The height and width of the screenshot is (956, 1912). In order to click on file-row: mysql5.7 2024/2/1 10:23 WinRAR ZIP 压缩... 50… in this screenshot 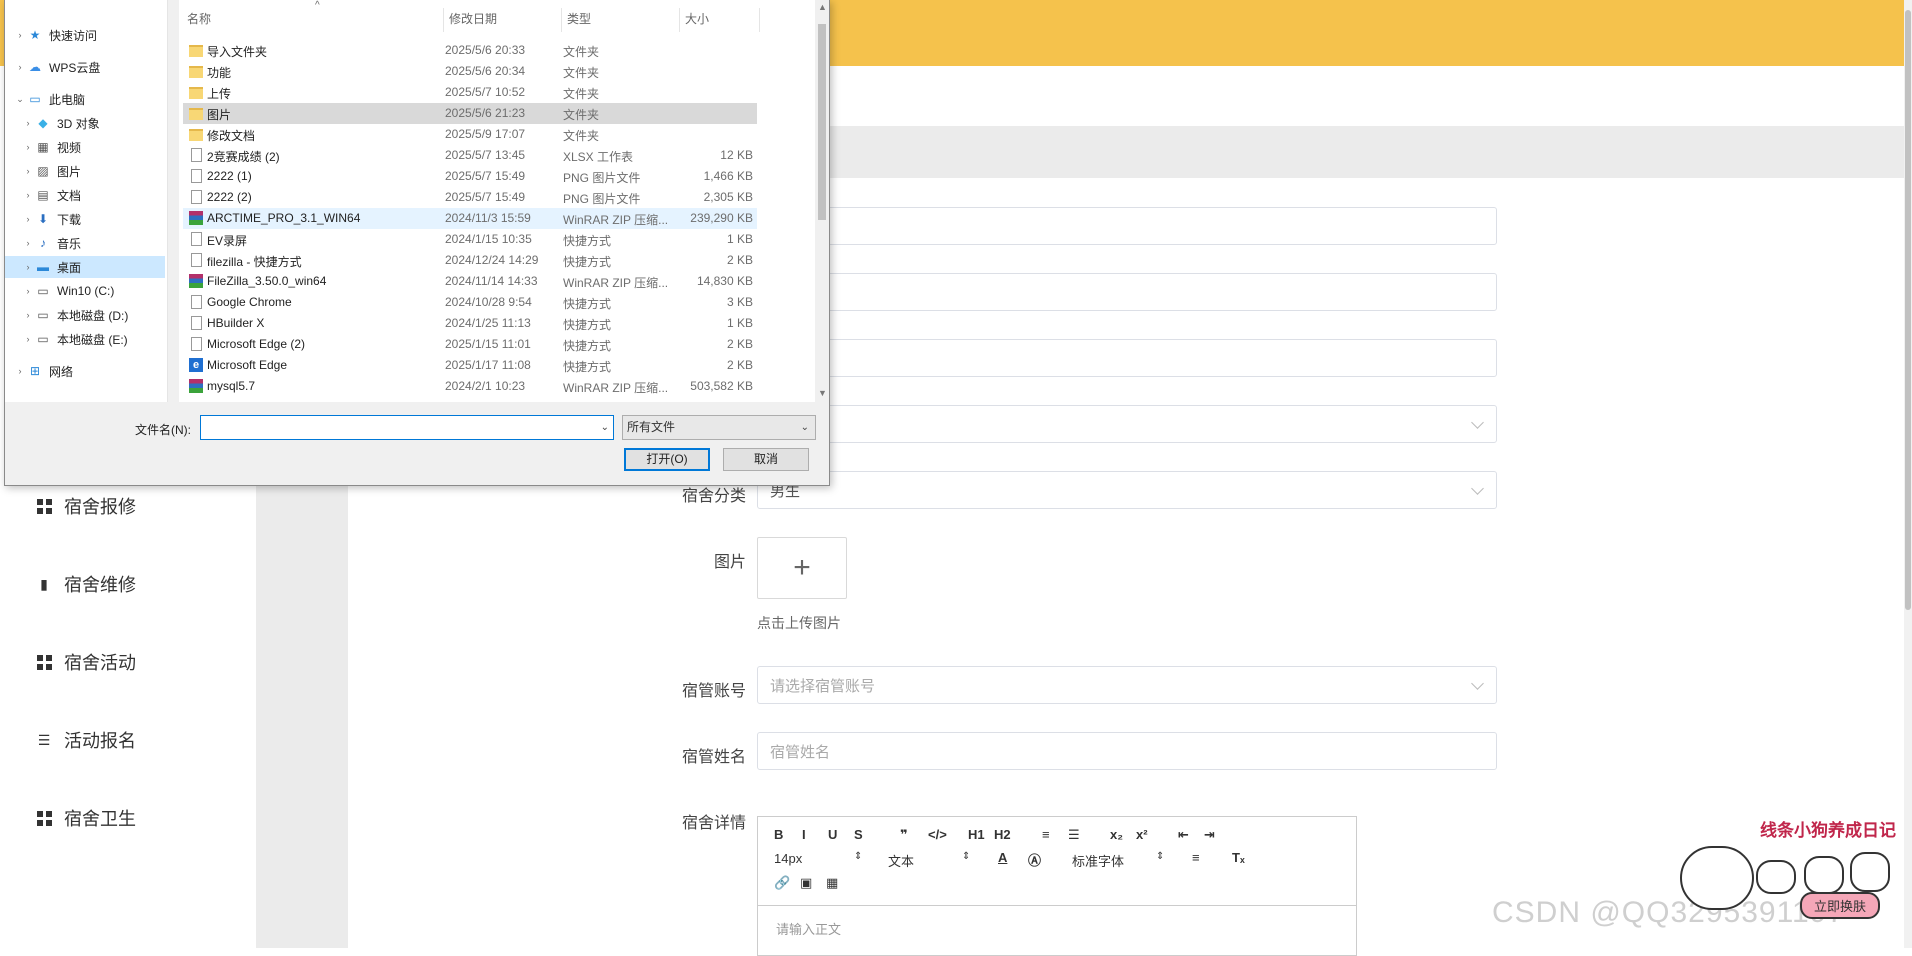, I will do `click(470, 386)`.